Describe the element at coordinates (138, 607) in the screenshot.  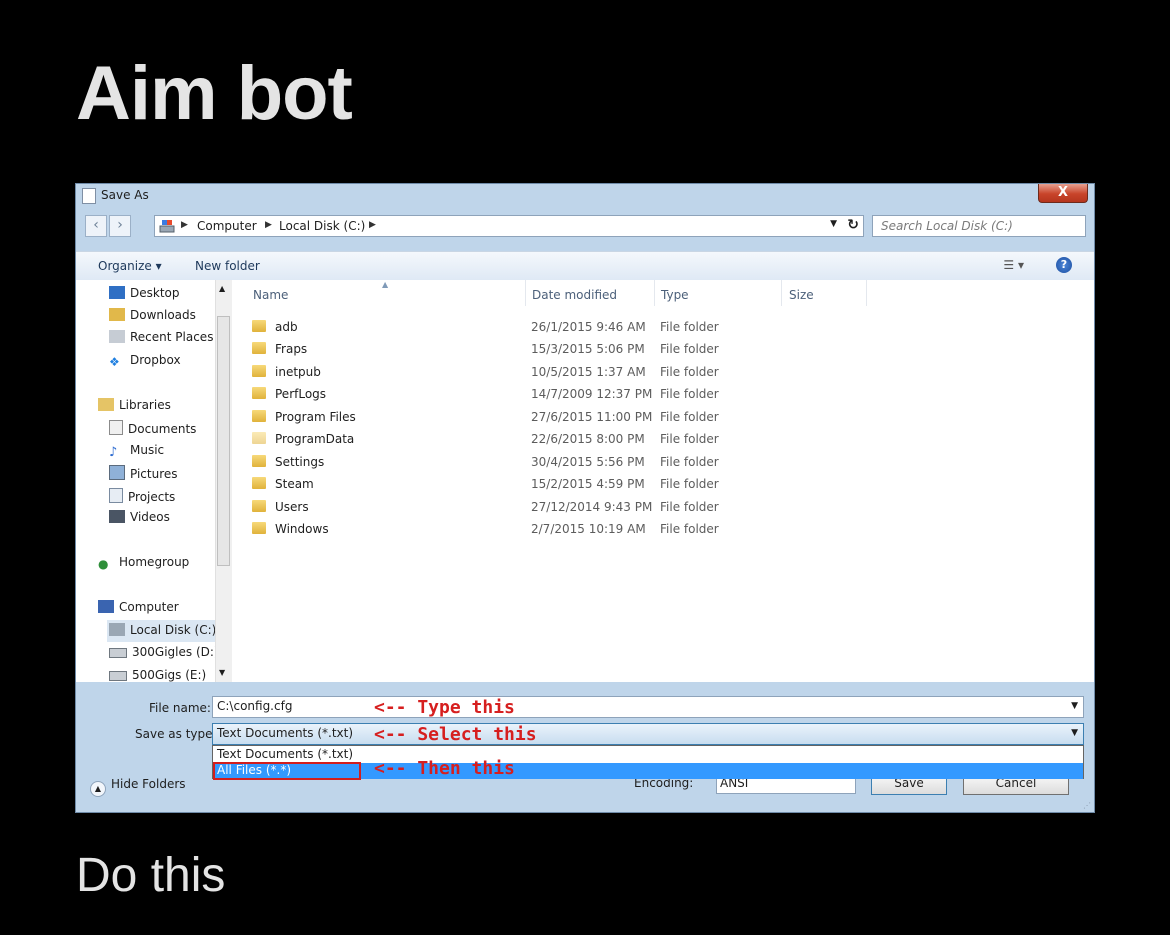
I see `nav-item-computer: Computer` at that location.